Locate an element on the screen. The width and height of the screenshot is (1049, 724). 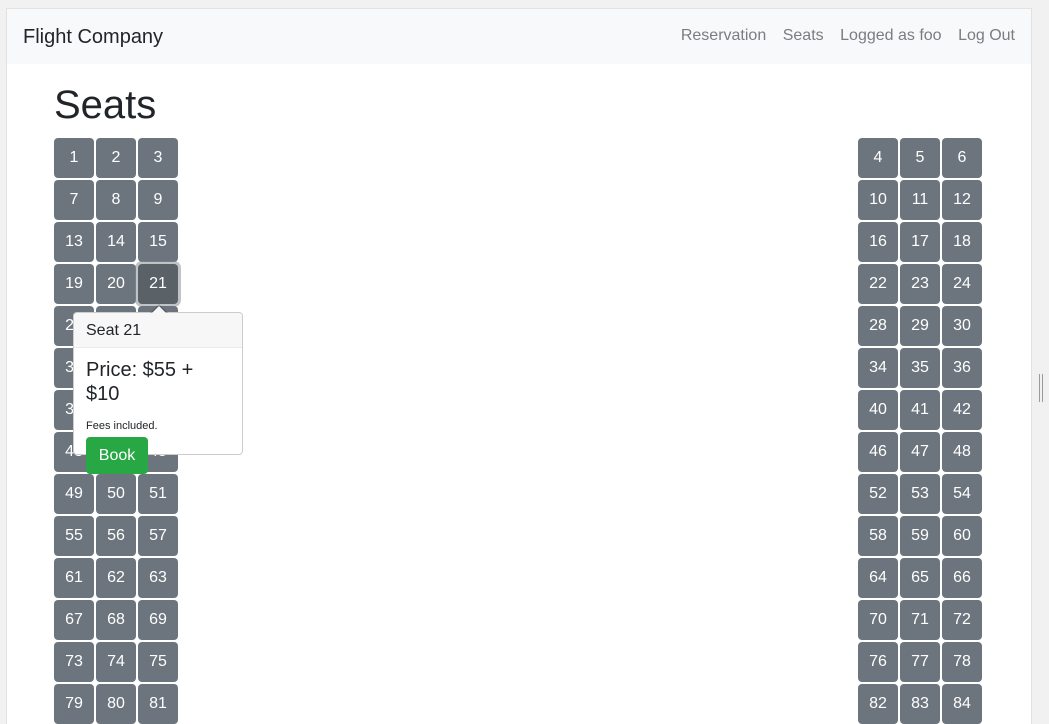
seat-button: 72 is located at coordinates (962, 620).